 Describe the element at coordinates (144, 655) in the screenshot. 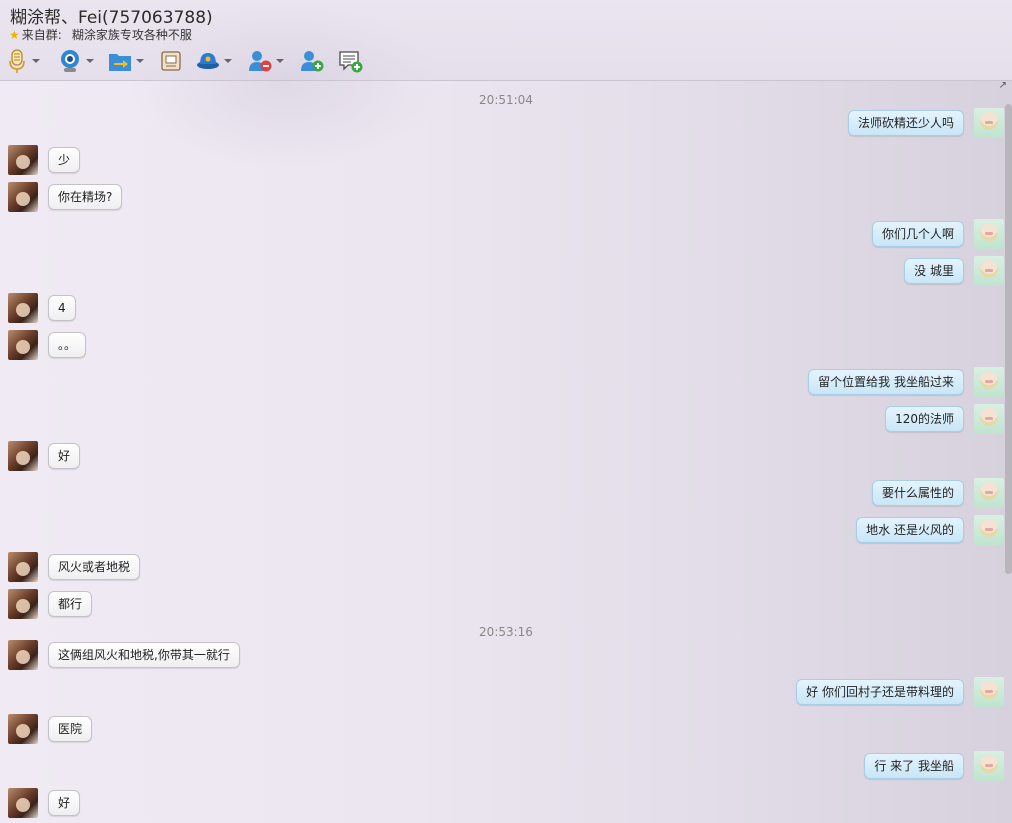

I see `message-bubble: 这俩组风火和地税,你带其一就行` at that location.